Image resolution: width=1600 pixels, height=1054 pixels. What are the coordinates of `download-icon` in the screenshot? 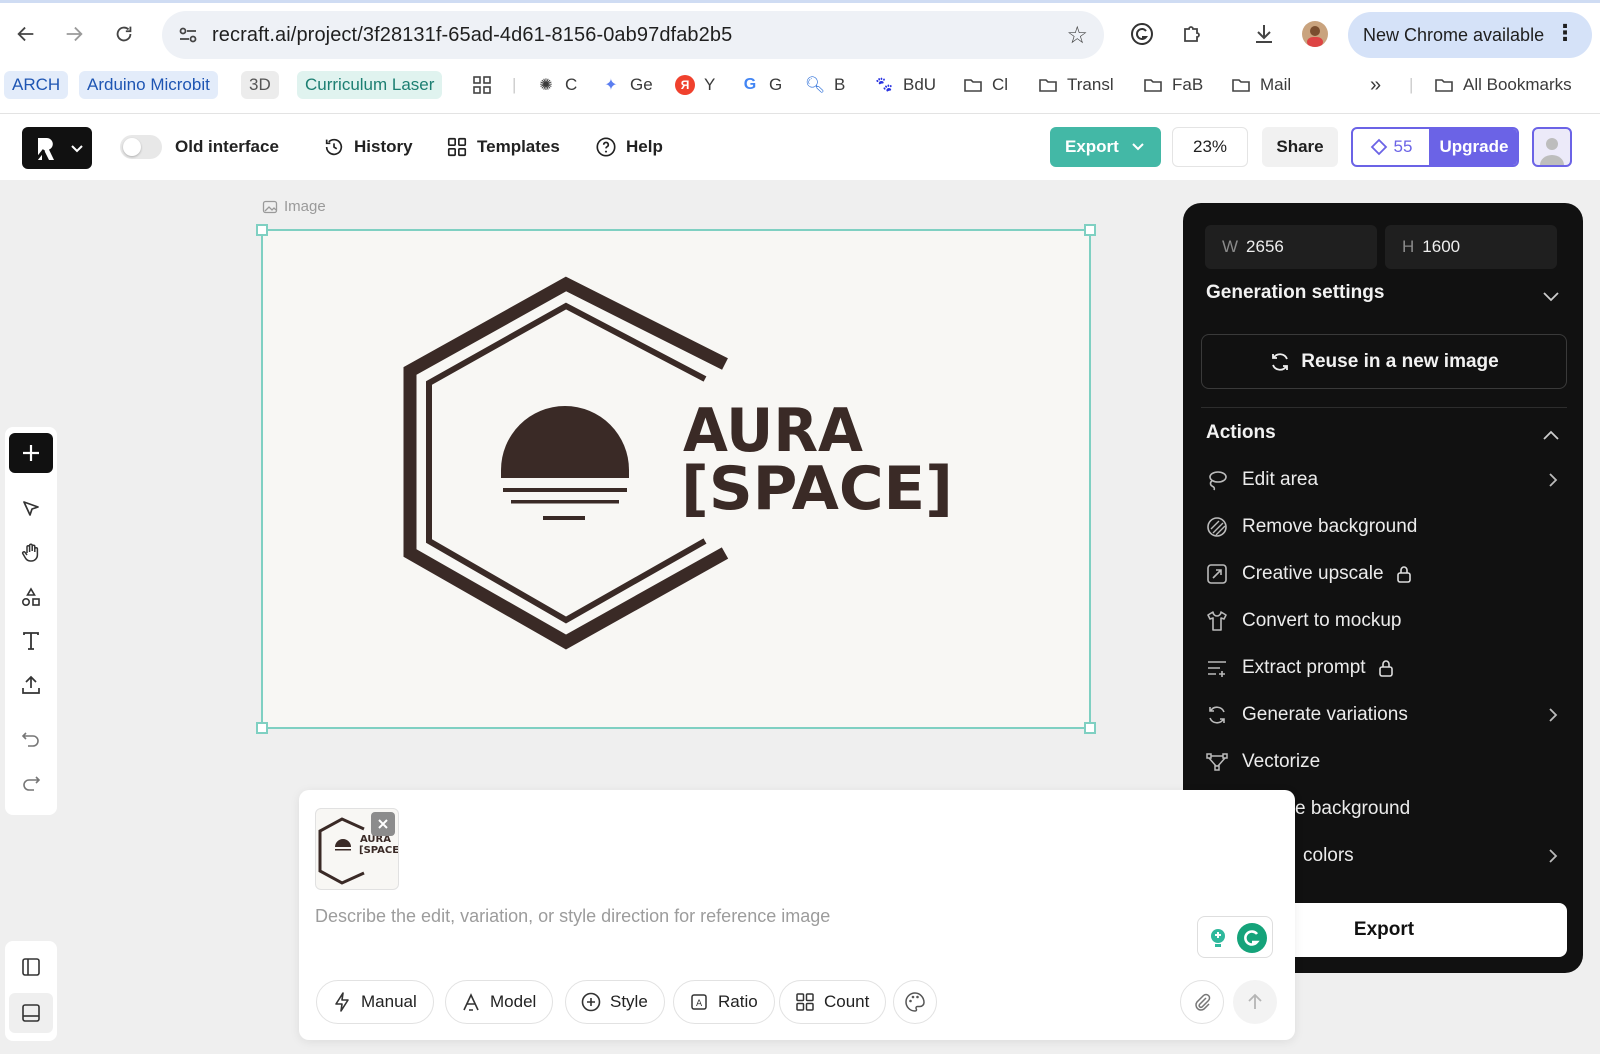 It's located at (1264, 34).